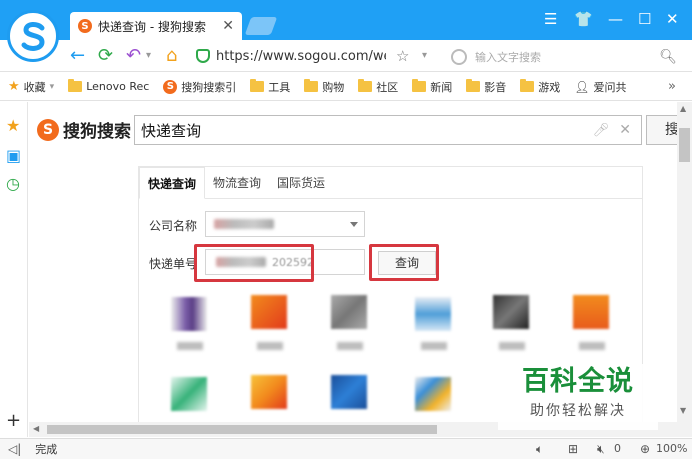 The height and width of the screenshot is (459, 692). Describe the element at coordinates (46, 449) in the screenshot. I see `status-text: 完成` at that location.